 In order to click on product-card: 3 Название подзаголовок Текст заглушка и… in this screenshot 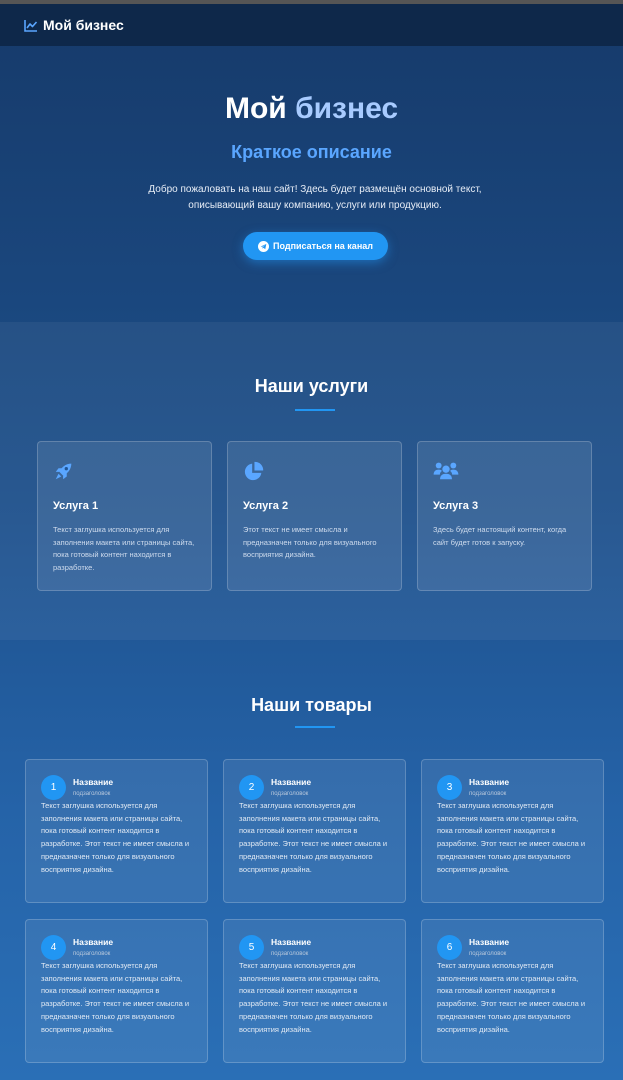, I will do `click(512, 831)`.